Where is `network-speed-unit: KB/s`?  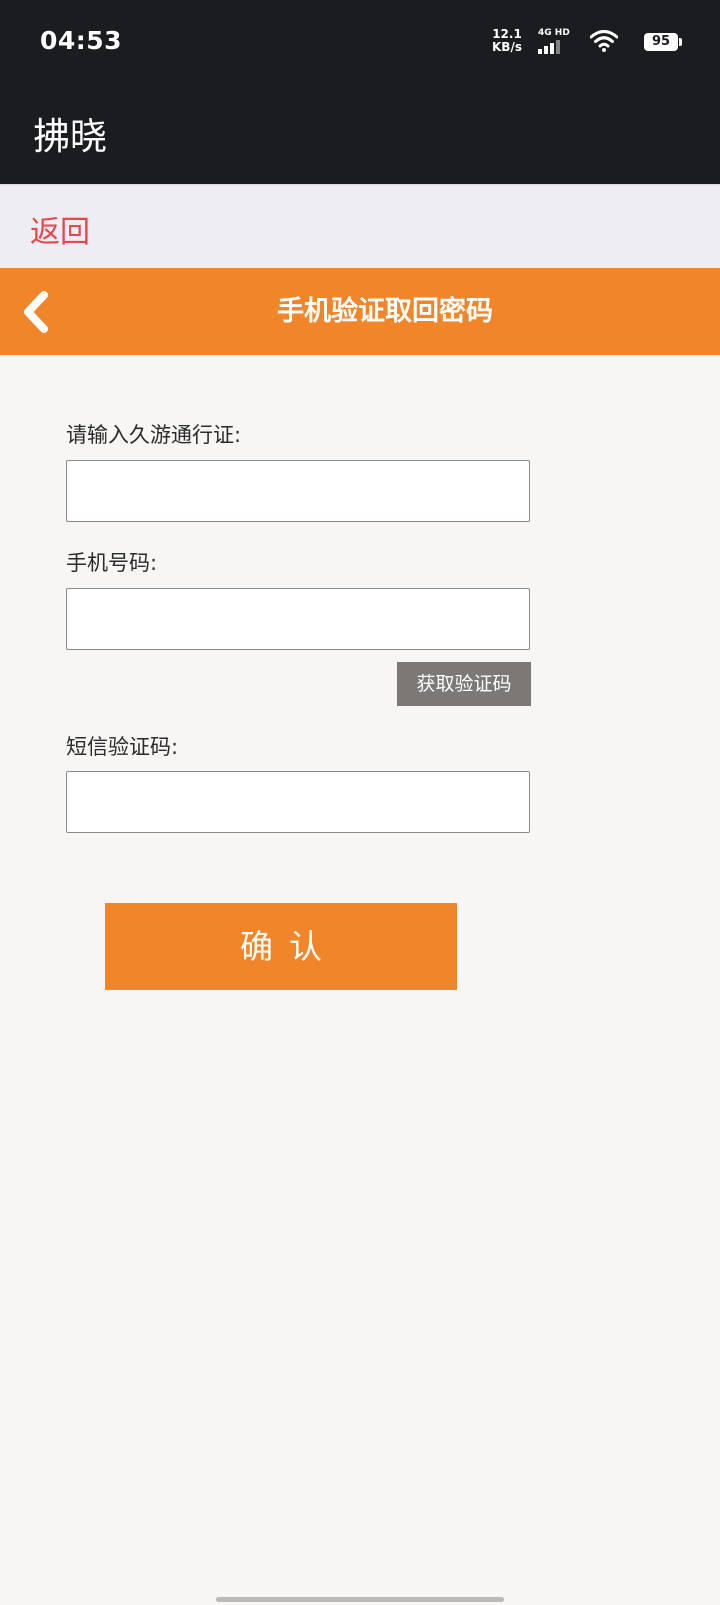
network-speed-unit: KB/s is located at coordinates (507, 47).